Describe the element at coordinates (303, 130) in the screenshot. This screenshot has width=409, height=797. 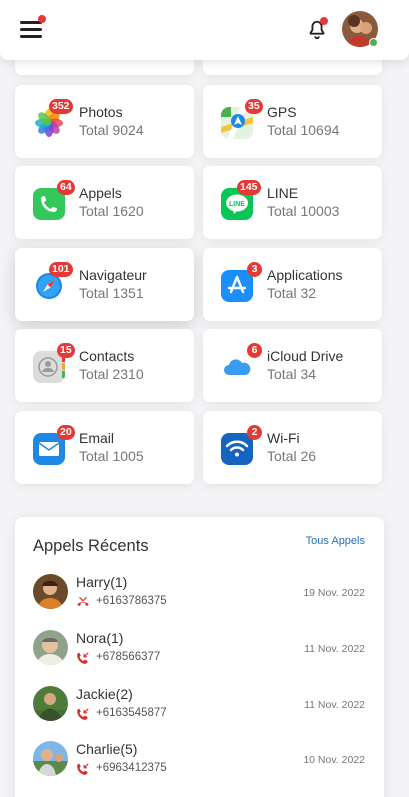
I see `app-total: Total 10694` at that location.